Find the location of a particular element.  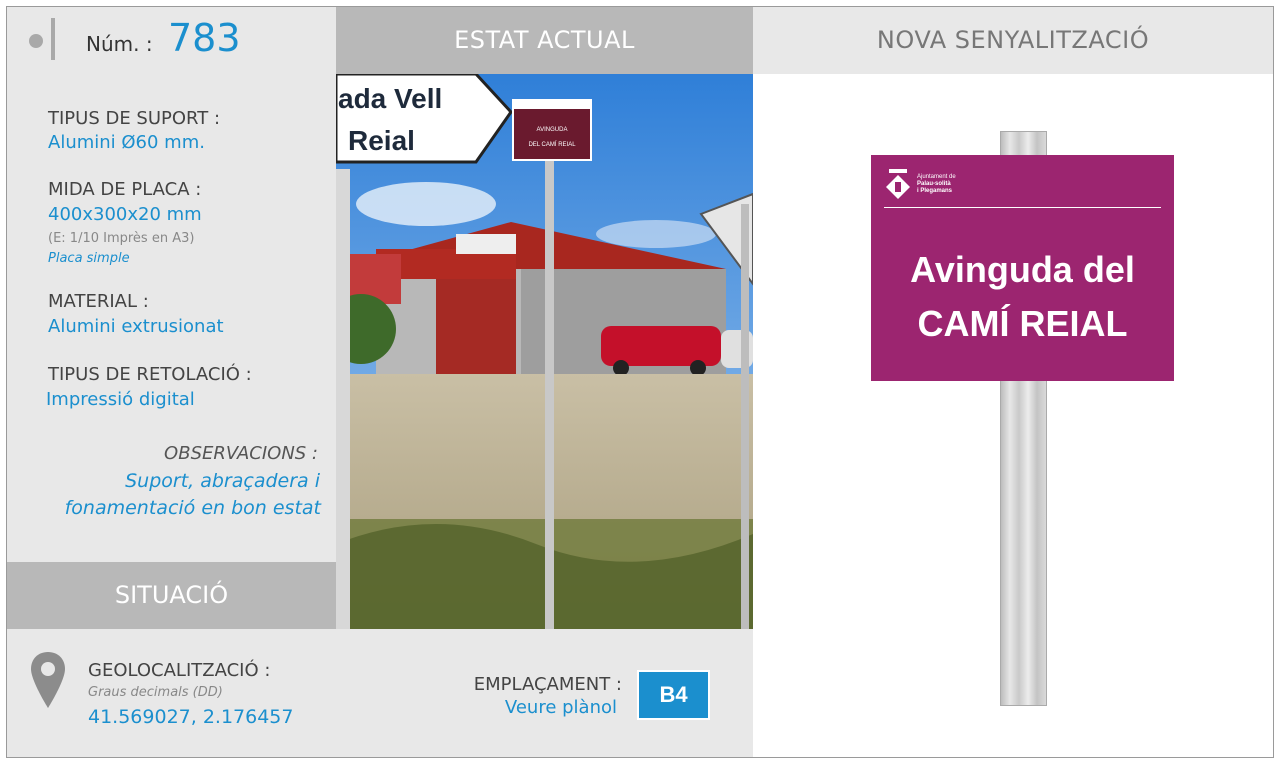

geolocation-coordinates: 41.569027, 2.176457 is located at coordinates (191, 717).